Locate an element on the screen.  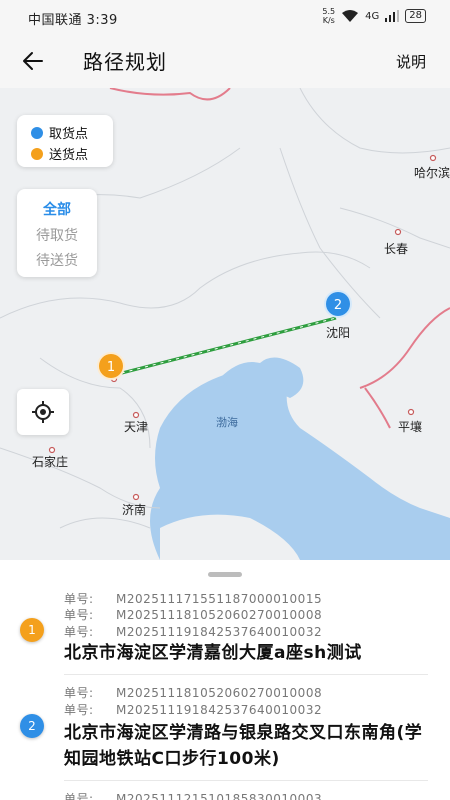
app-bar: 路径规划 说明 is located at coordinates (225, 61).